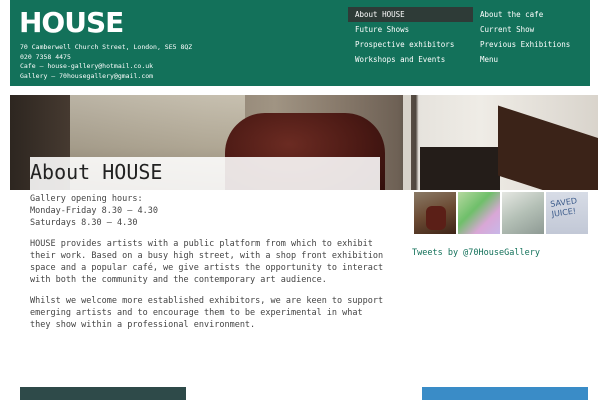  What do you see at coordinates (436, 218) in the screenshot?
I see `thumbnail-1-cup` at bounding box center [436, 218].